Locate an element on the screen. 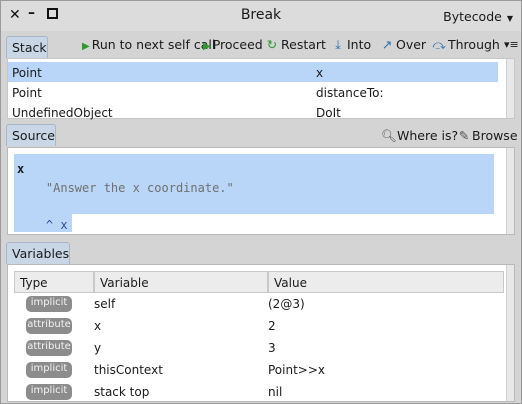  stack-row-receiver: UndefinedObject is located at coordinates (62, 113).